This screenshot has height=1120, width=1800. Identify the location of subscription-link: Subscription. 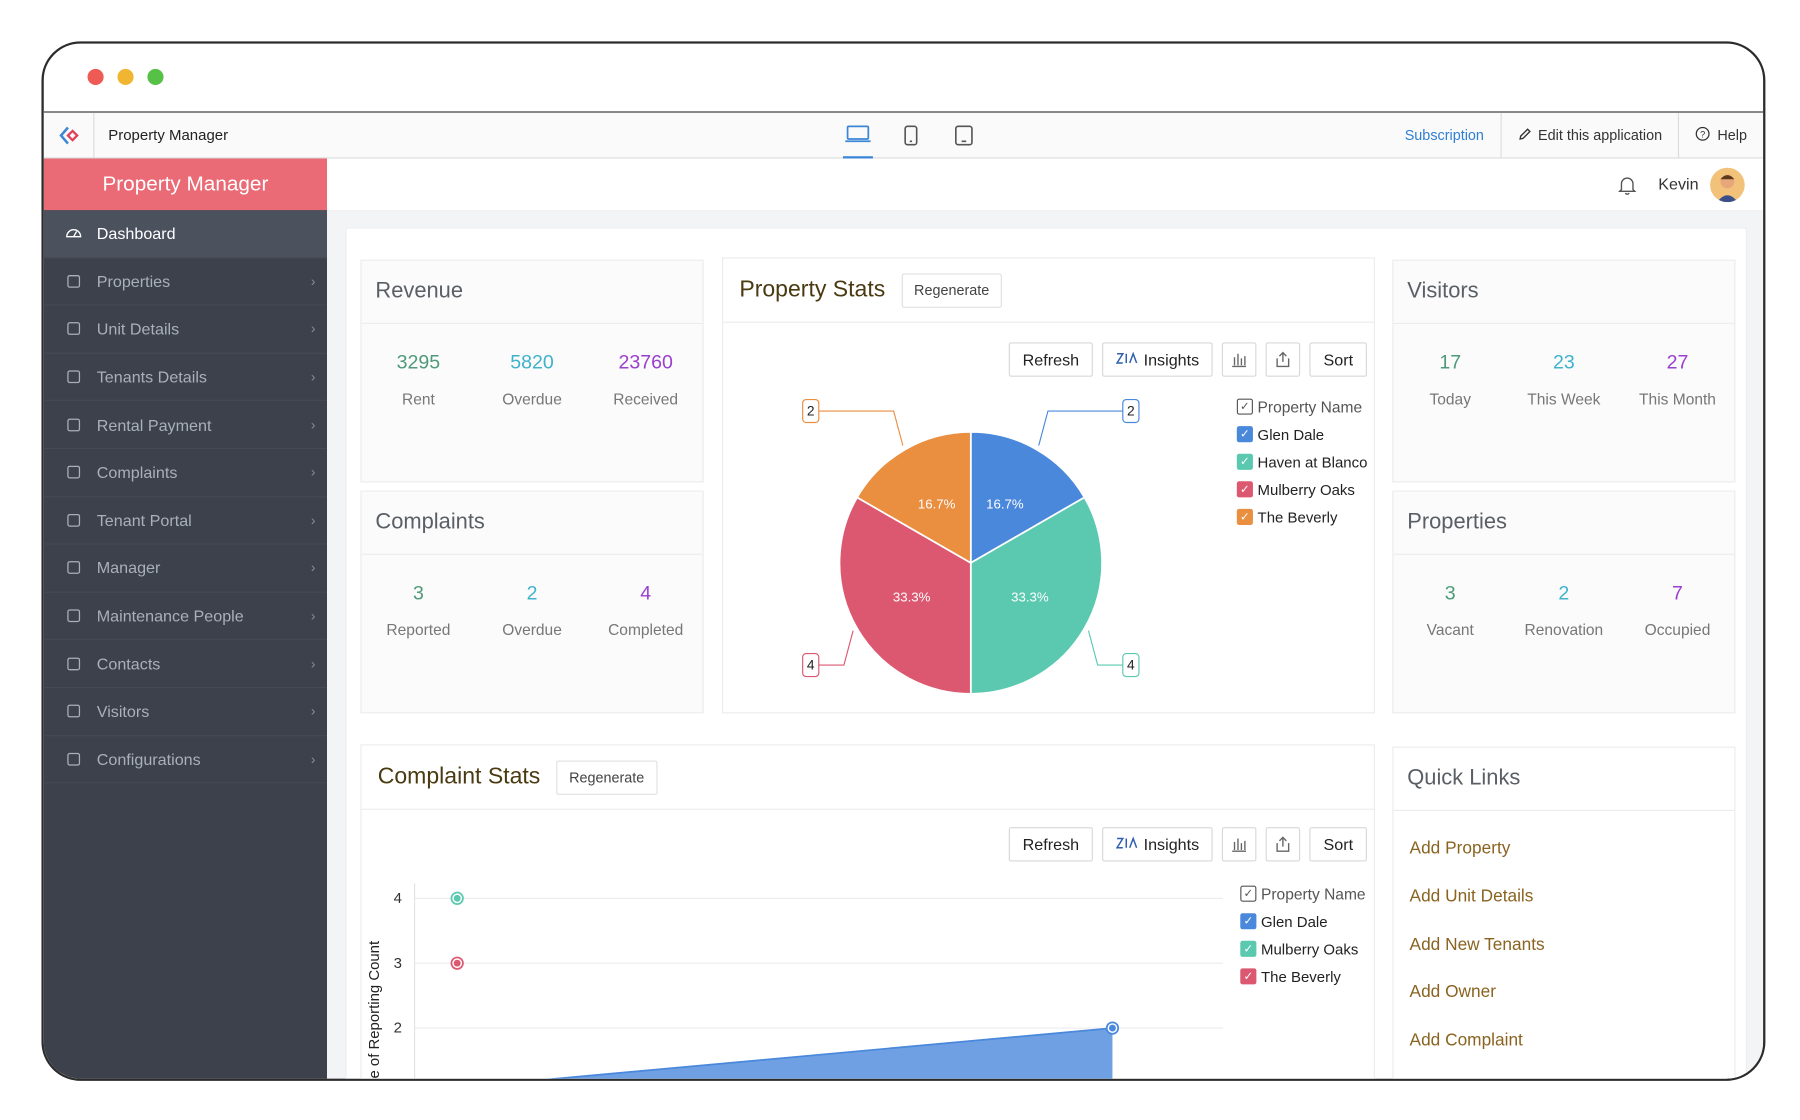
(1444, 136).